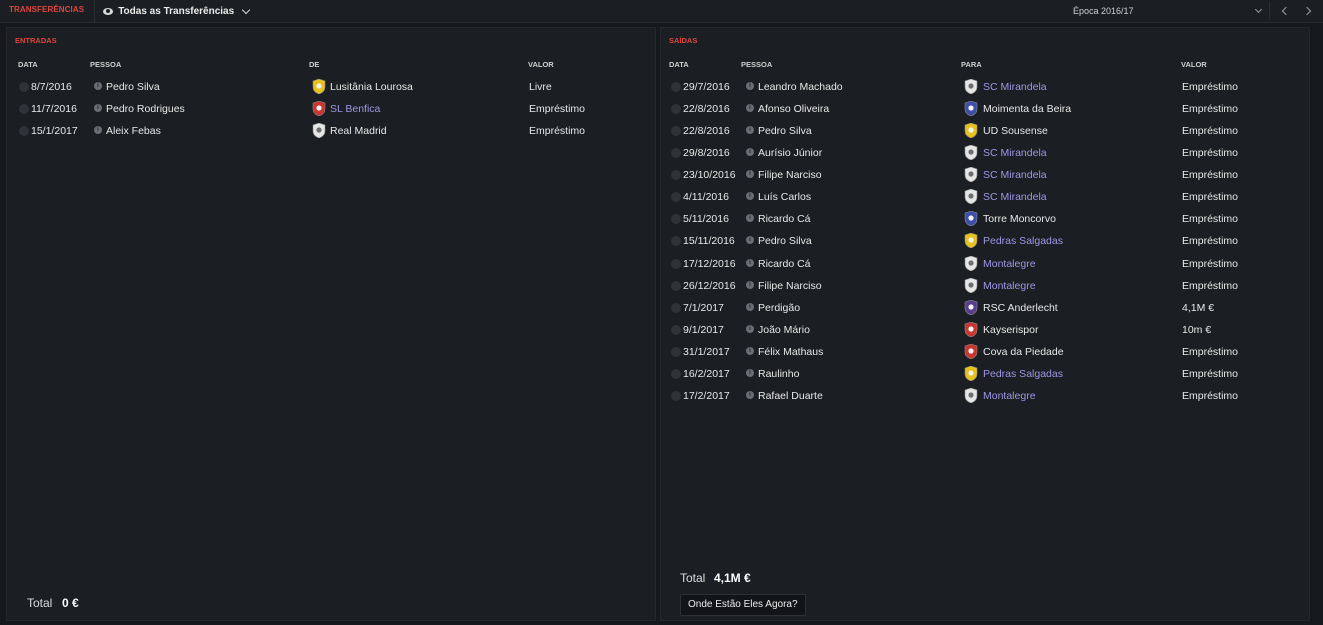  Describe the element at coordinates (133, 131) in the screenshot. I see `person-name: Aleix Febas` at that location.